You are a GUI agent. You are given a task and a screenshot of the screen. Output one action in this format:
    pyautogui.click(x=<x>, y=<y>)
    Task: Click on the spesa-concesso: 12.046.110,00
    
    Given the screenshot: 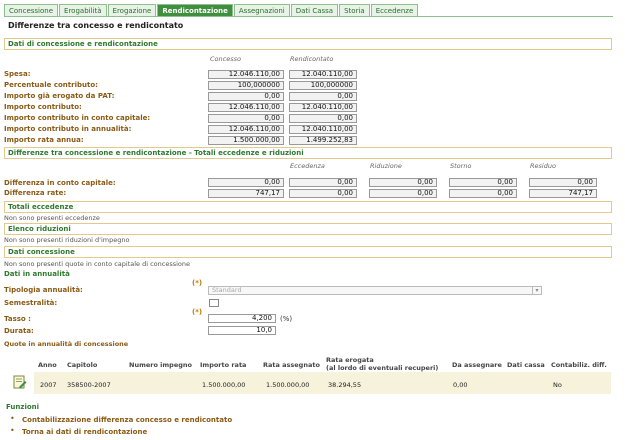 What is the action you would take?
    pyautogui.click(x=246, y=74)
    